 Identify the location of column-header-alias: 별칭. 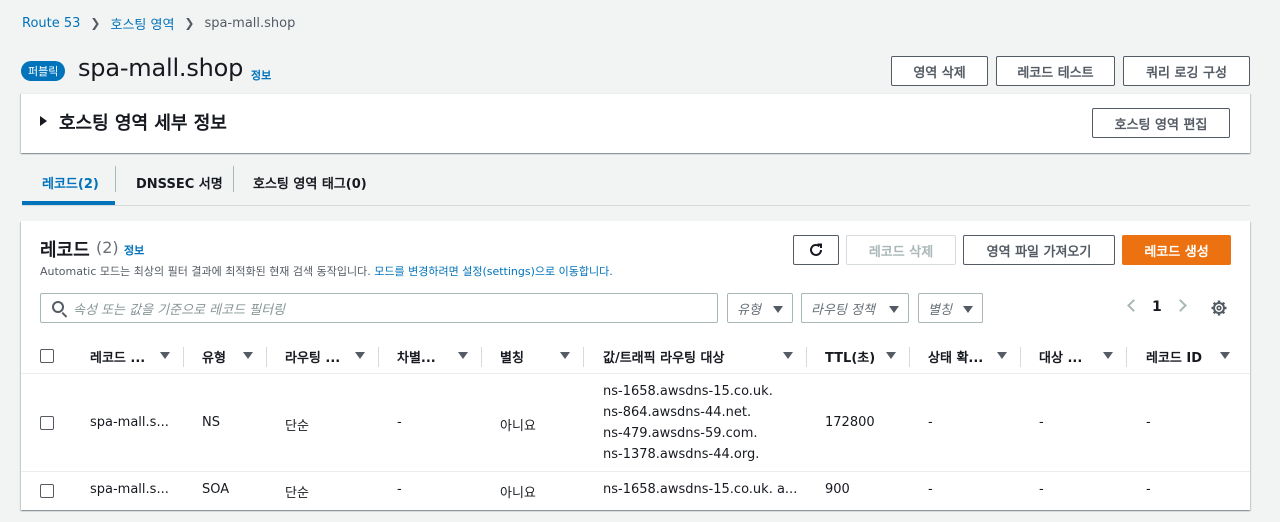
(512, 356).